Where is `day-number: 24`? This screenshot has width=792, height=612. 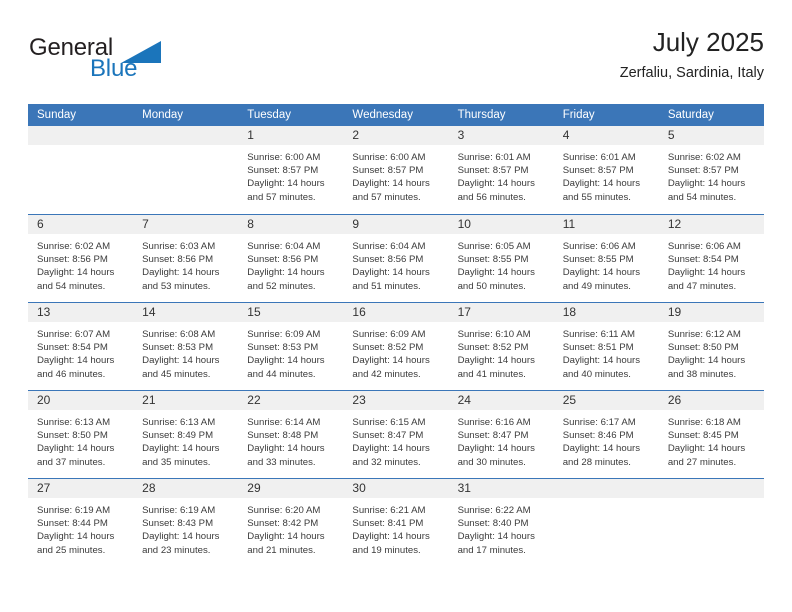 day-number: 24 is located at coordinates (501, 400).